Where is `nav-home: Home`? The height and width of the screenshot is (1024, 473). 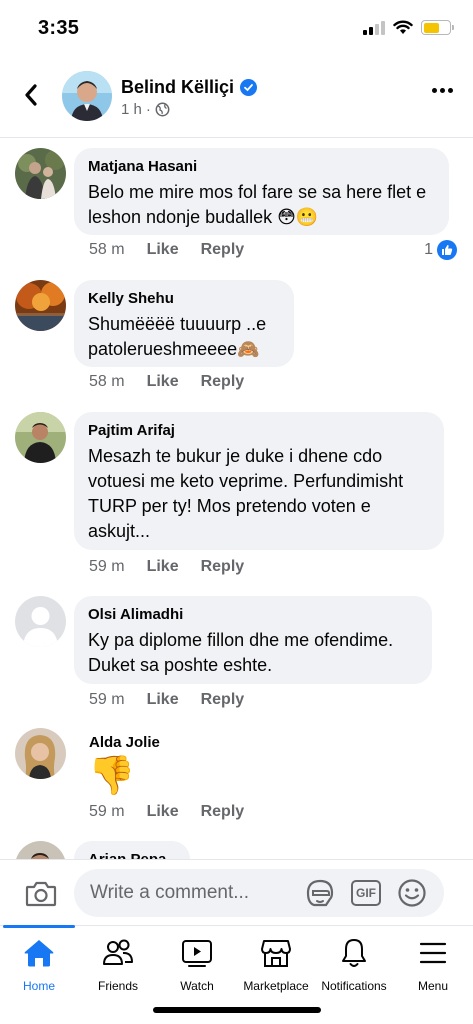 nav-home: Home is located at coordinates (39, 964).